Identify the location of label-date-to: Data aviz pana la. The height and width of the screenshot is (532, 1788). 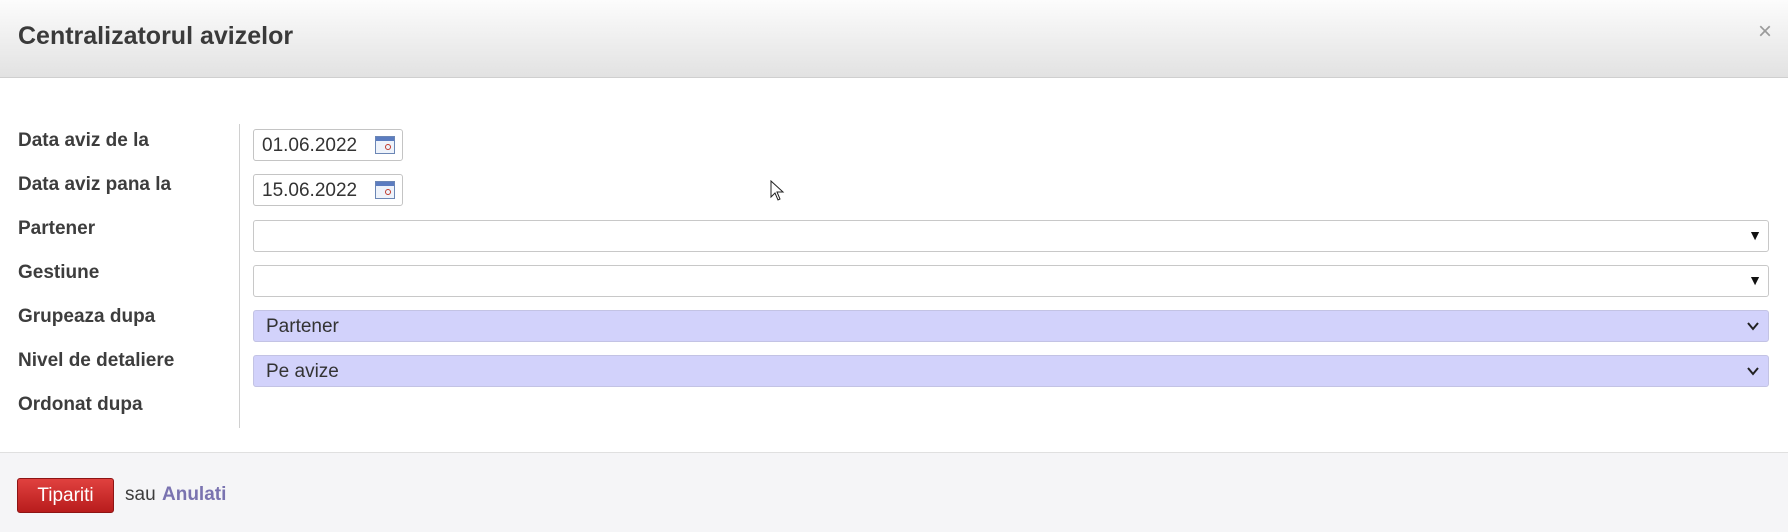
(95, 184).